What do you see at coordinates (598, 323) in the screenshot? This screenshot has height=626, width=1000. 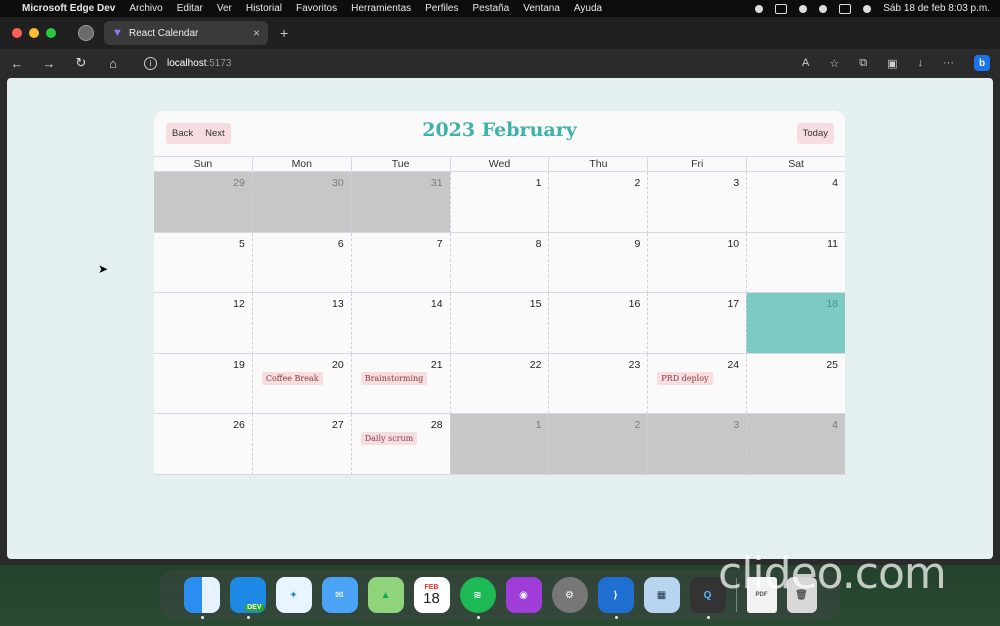 I see `day-cell: 16` at bounding box center [598, 323].